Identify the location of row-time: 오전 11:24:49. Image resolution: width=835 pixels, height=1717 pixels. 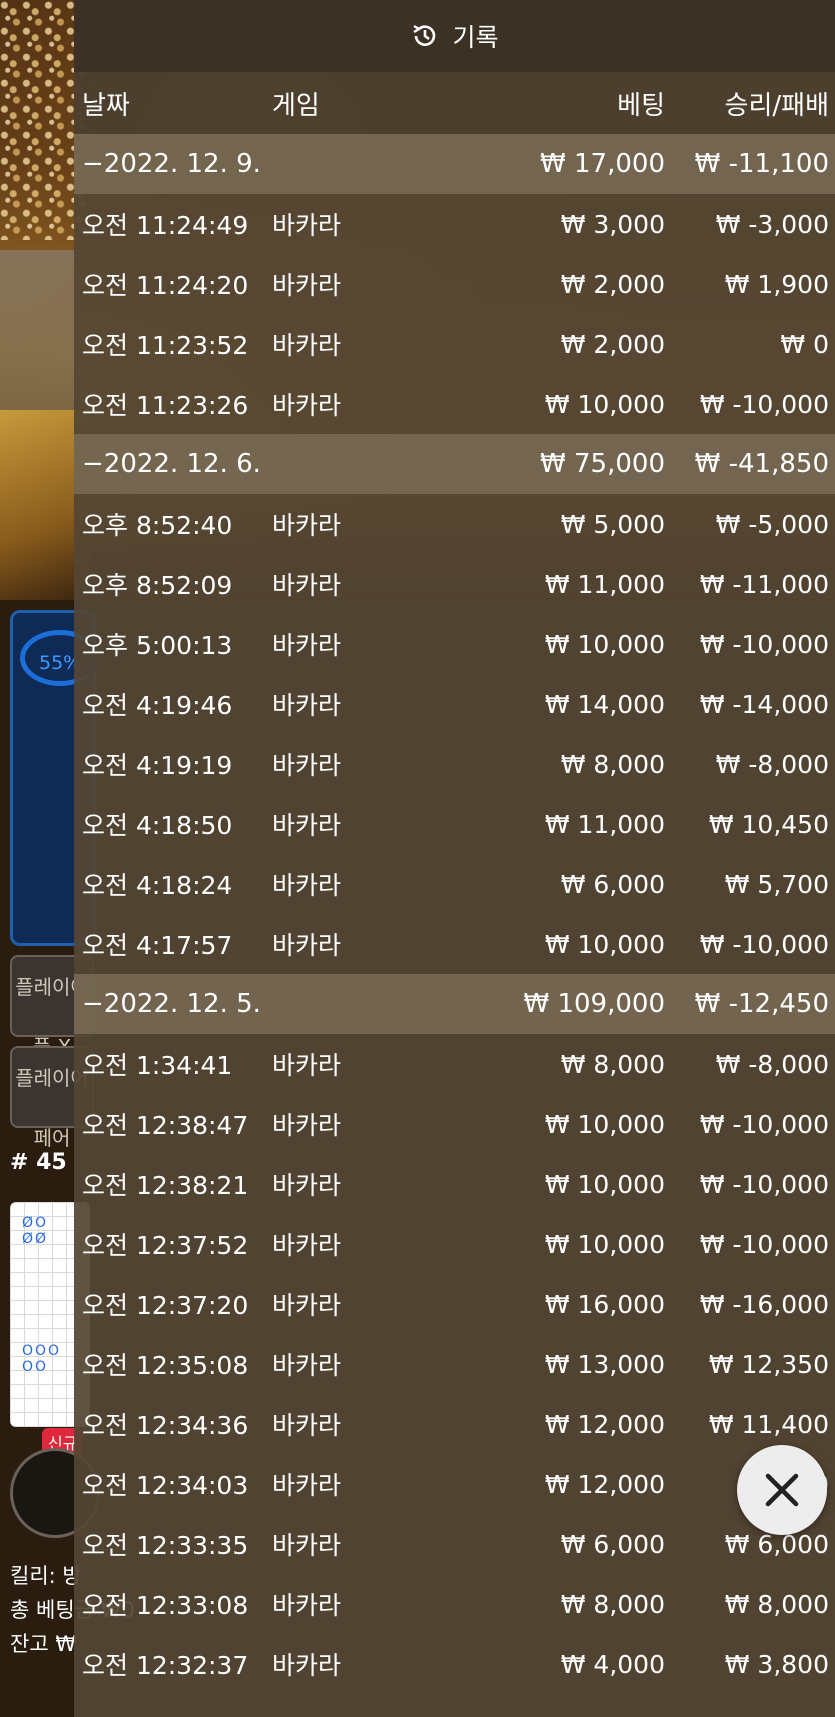
(165, 225).